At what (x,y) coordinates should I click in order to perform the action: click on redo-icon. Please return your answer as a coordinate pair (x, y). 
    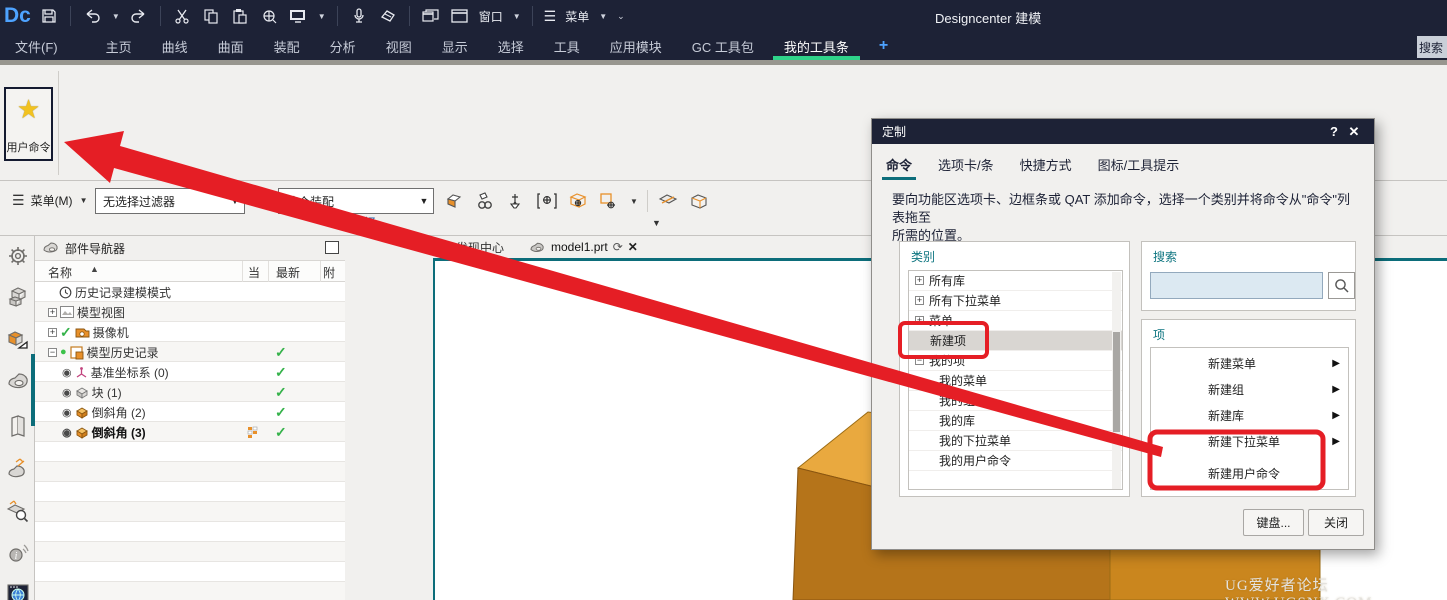
    Looking at the image, I should click on (139, 16).